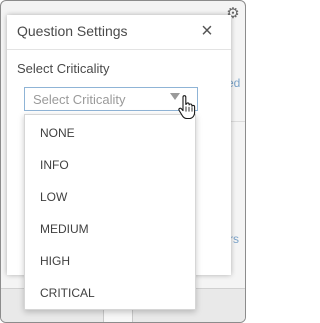  What do you see at coordinates (110, 165) in the screenshot?
I see `option-info: INFO` at bounding box center [110, 165].